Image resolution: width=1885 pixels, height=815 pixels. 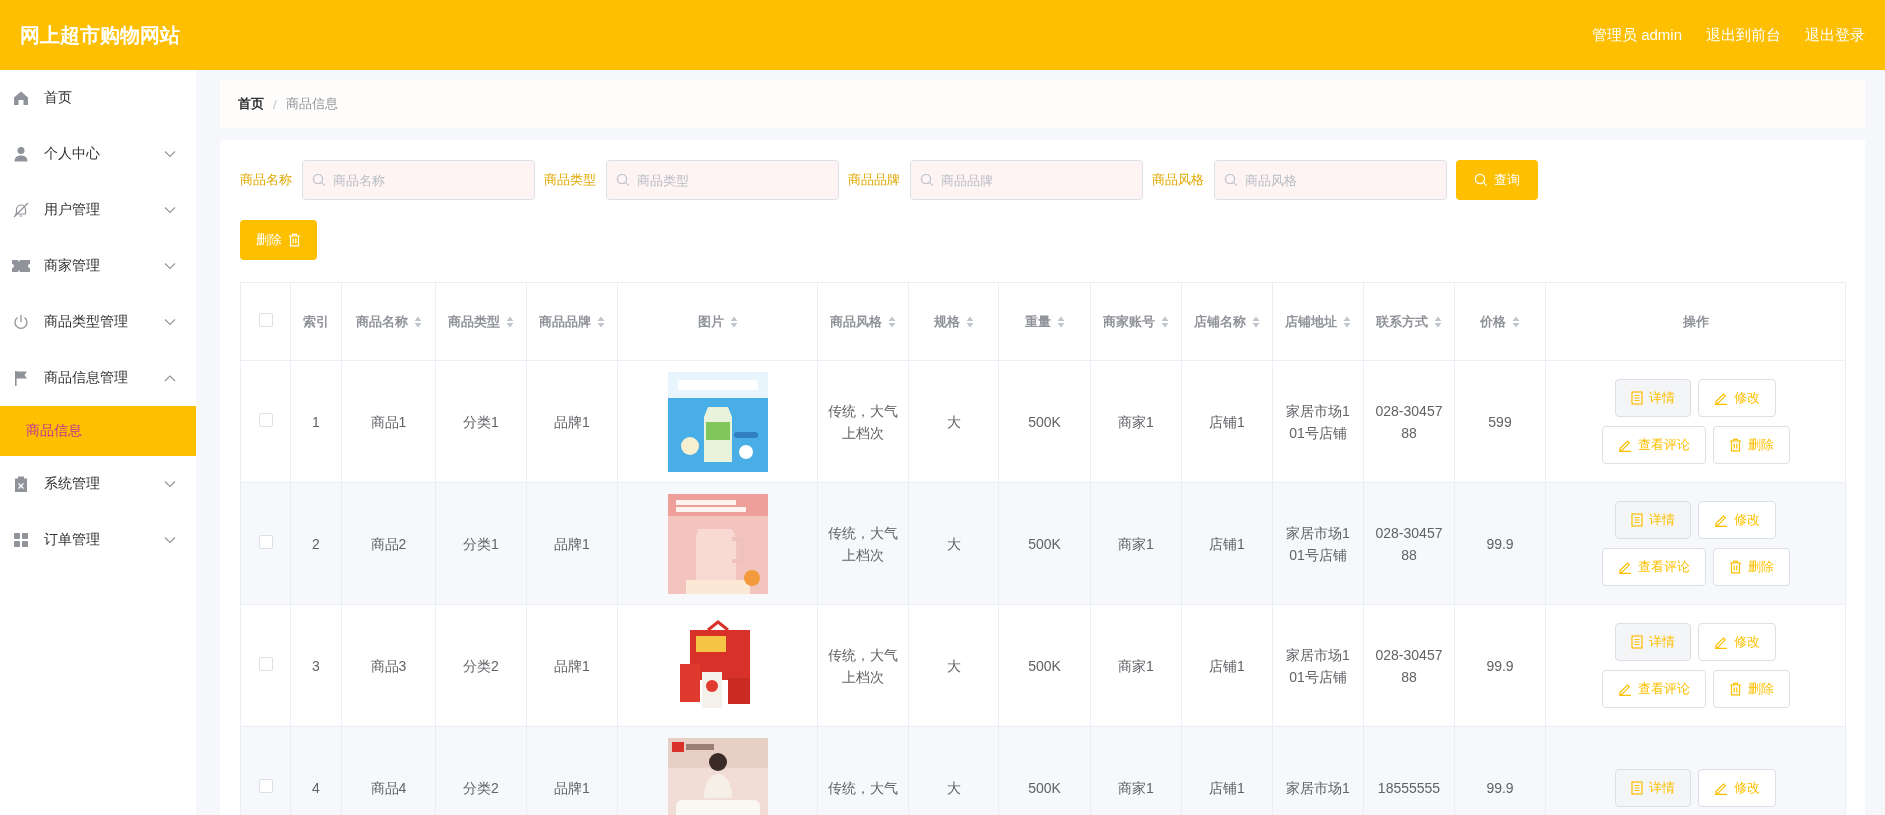 What do you see at coordinates (98, 98) in the screenshot?
I see `menu-item: 首页` at bounding box center [98, 98].